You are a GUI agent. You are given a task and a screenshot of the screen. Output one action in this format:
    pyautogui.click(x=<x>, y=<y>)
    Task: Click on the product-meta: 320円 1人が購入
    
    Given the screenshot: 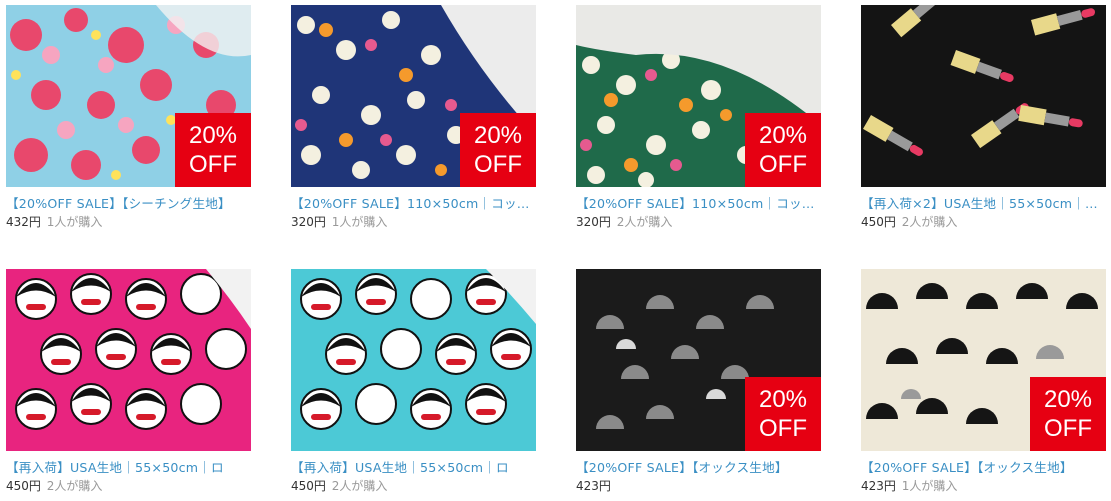 What is the action you would take?
    pyautogui.click(x=413, y=221)
    